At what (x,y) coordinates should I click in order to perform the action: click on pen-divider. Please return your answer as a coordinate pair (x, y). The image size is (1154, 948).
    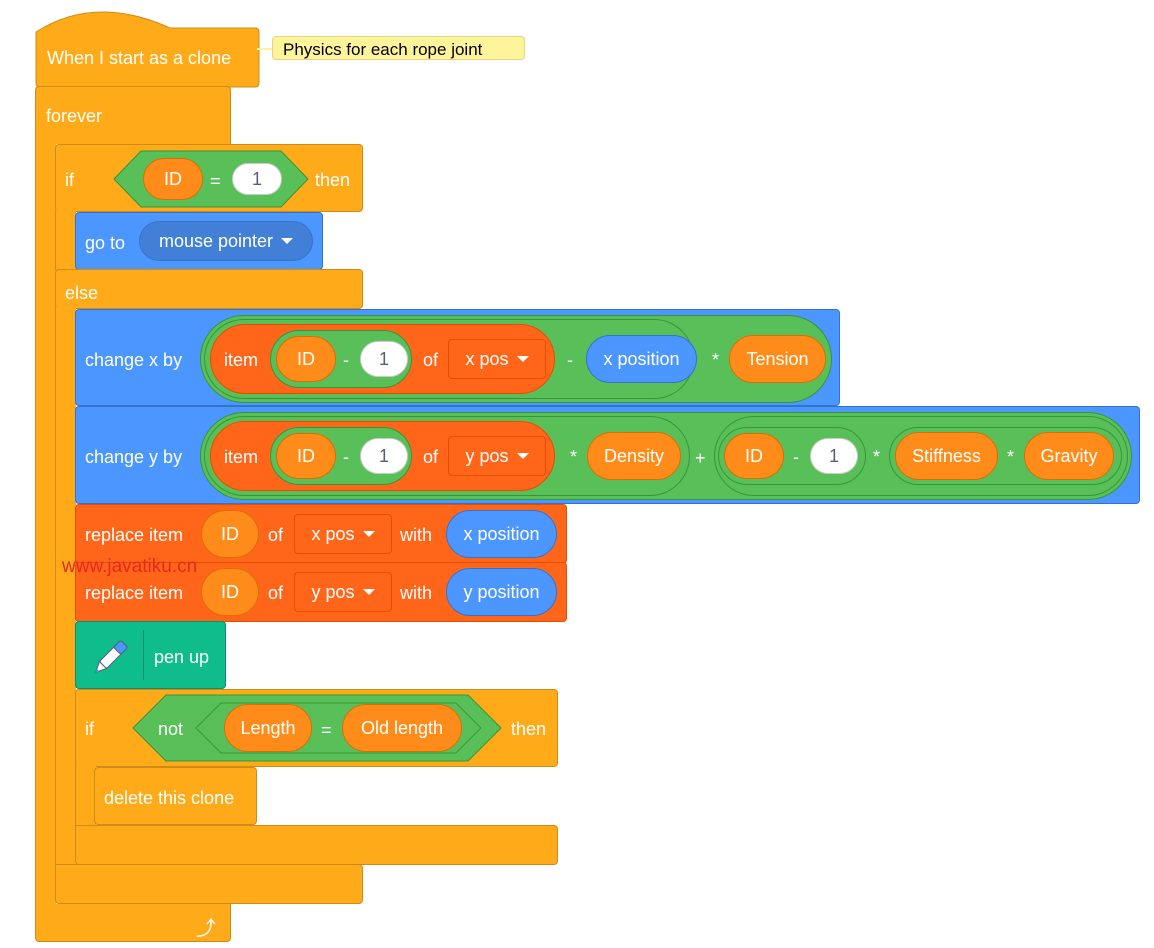
    Looking at the image, I should click on (143, 655).